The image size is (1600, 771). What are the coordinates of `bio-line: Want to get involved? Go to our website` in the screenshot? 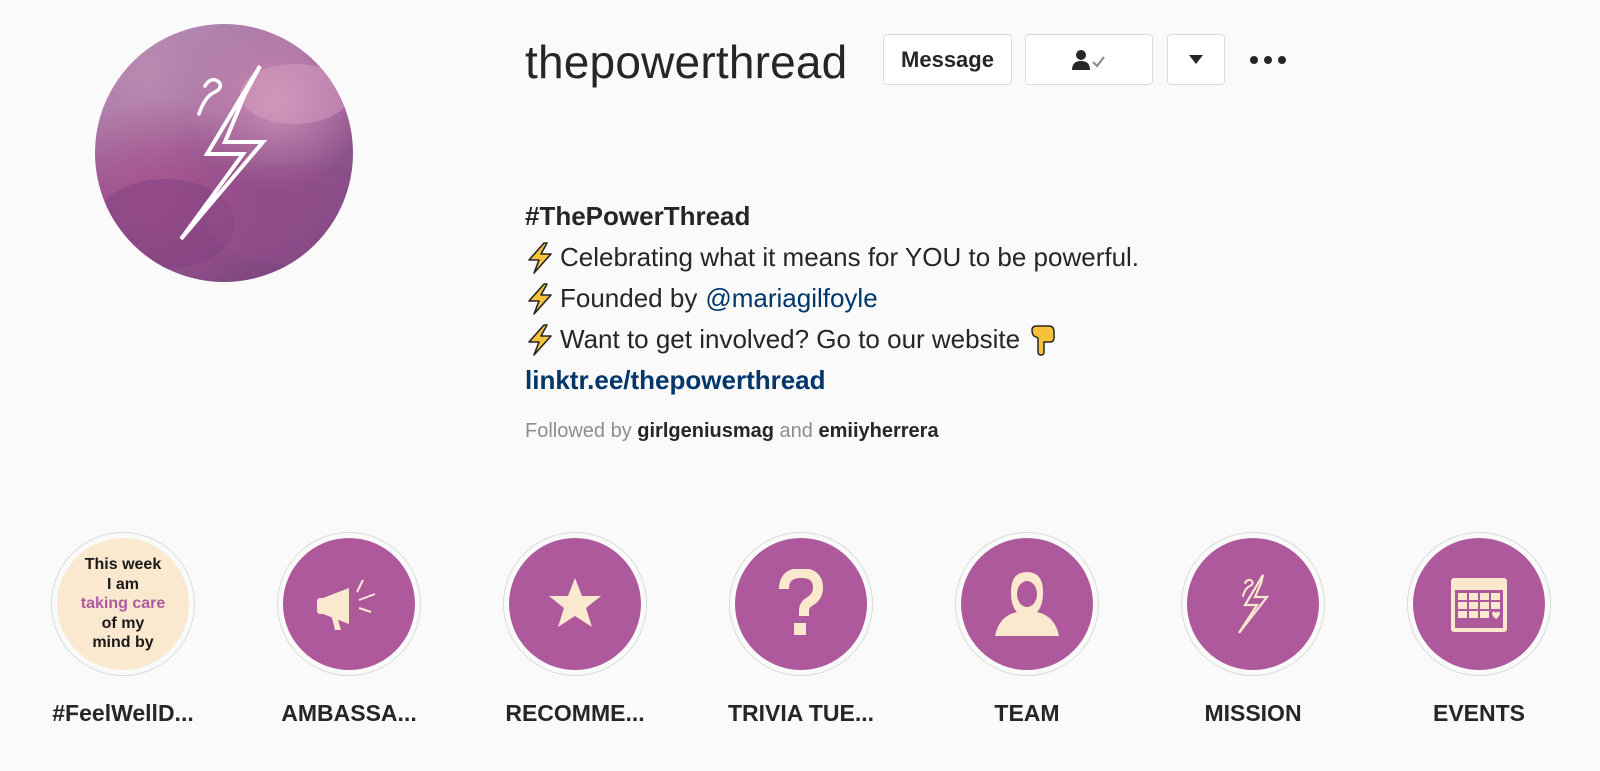 It's located at (832, 339).